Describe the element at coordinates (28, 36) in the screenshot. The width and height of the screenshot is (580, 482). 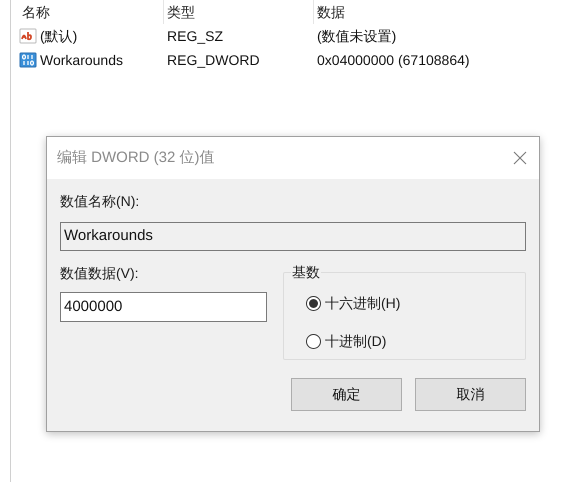
I see `string-value-icon` at that location.